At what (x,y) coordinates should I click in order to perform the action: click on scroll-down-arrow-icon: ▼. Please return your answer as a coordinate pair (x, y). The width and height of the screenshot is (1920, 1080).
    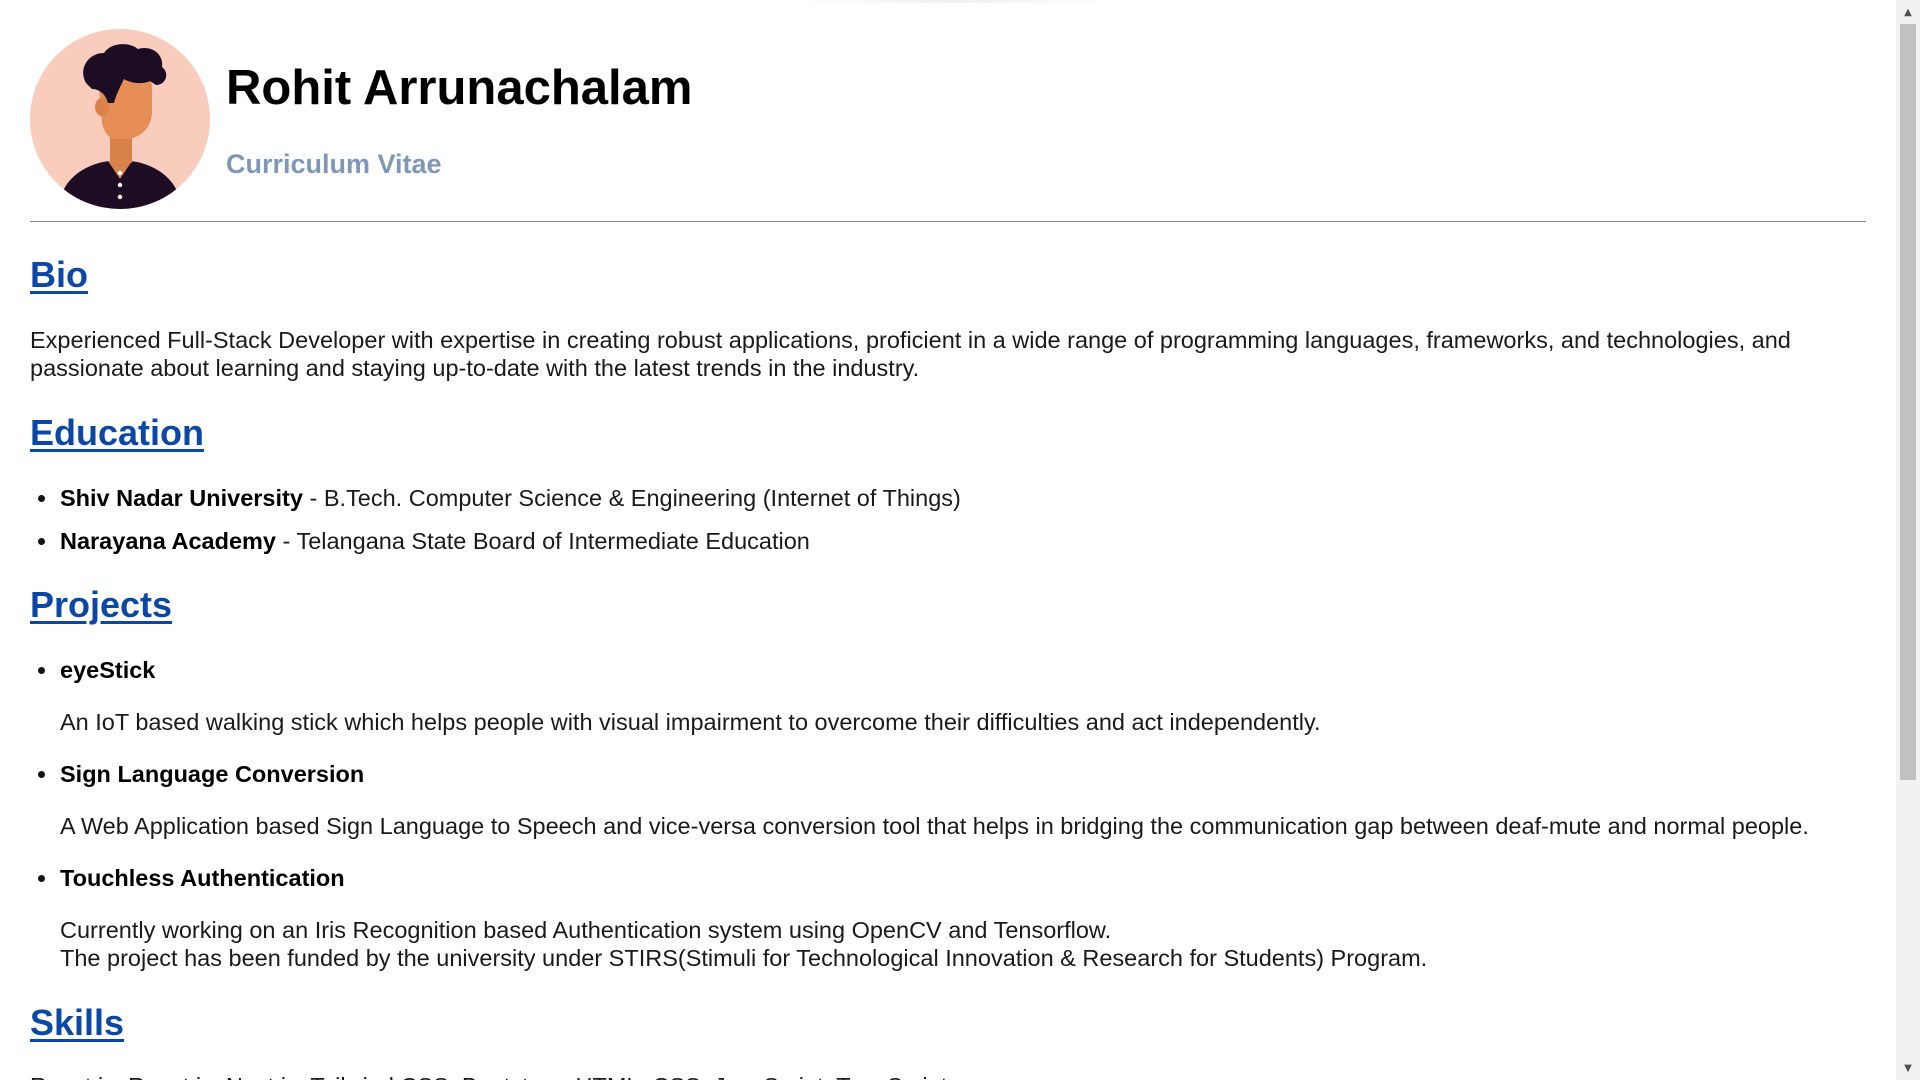
    Looking at the image, I should click on (1908, 1068).